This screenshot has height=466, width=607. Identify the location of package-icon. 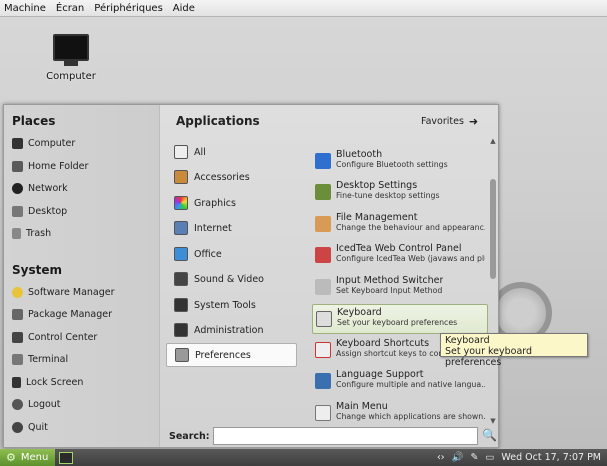
(17, 314).